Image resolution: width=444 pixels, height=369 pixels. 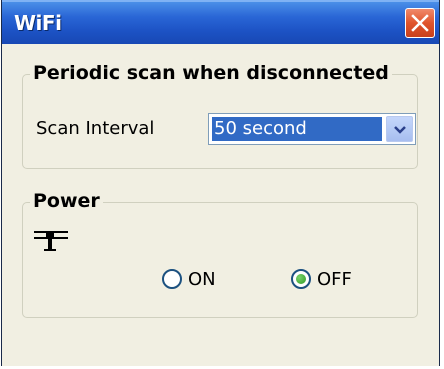 I want to click on window-title: WiFi, so click(x=38, y=23).